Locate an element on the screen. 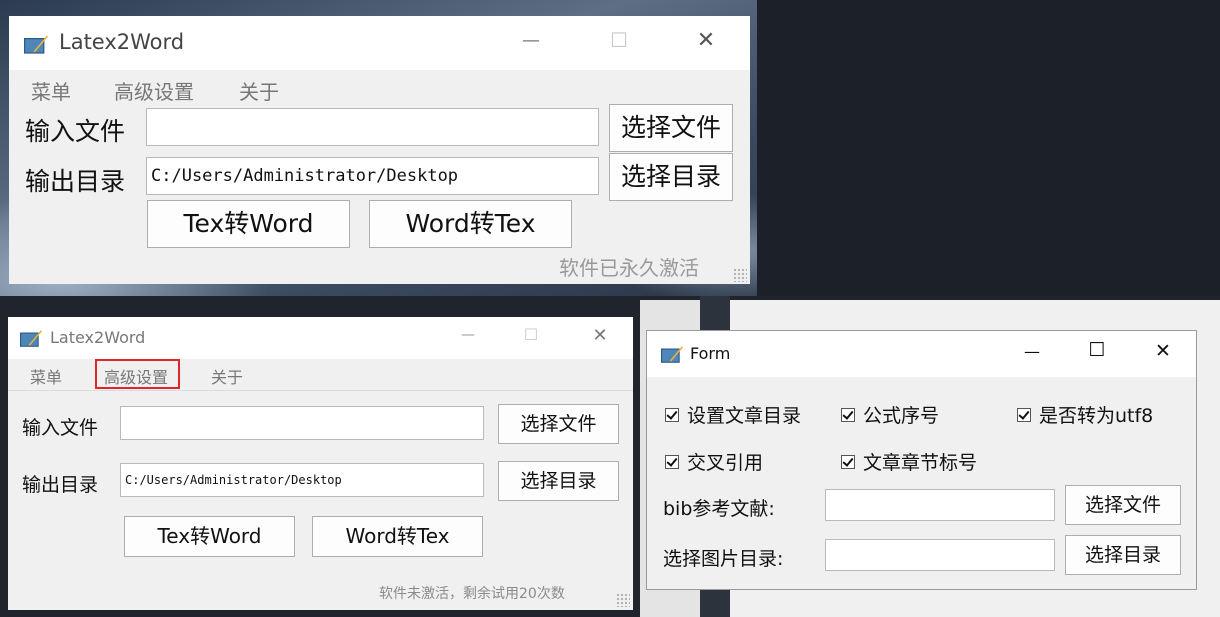 The height and width of the screenshot is (617, 1220). checkbox-cross-reference: 交叉引用 is located at coordinates (714, 461).